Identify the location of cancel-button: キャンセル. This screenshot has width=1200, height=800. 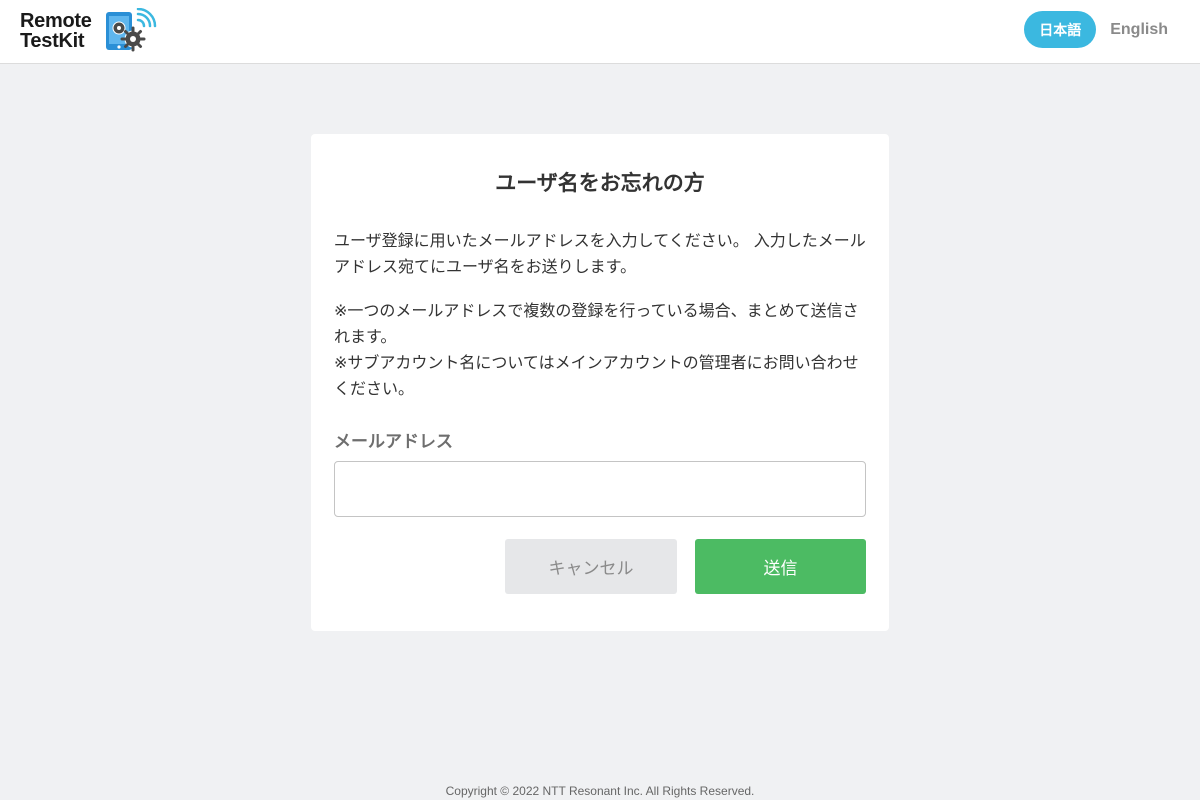
(591, 566).